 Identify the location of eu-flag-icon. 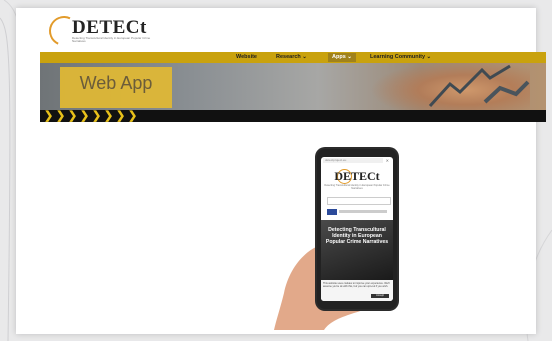
(332, 212).